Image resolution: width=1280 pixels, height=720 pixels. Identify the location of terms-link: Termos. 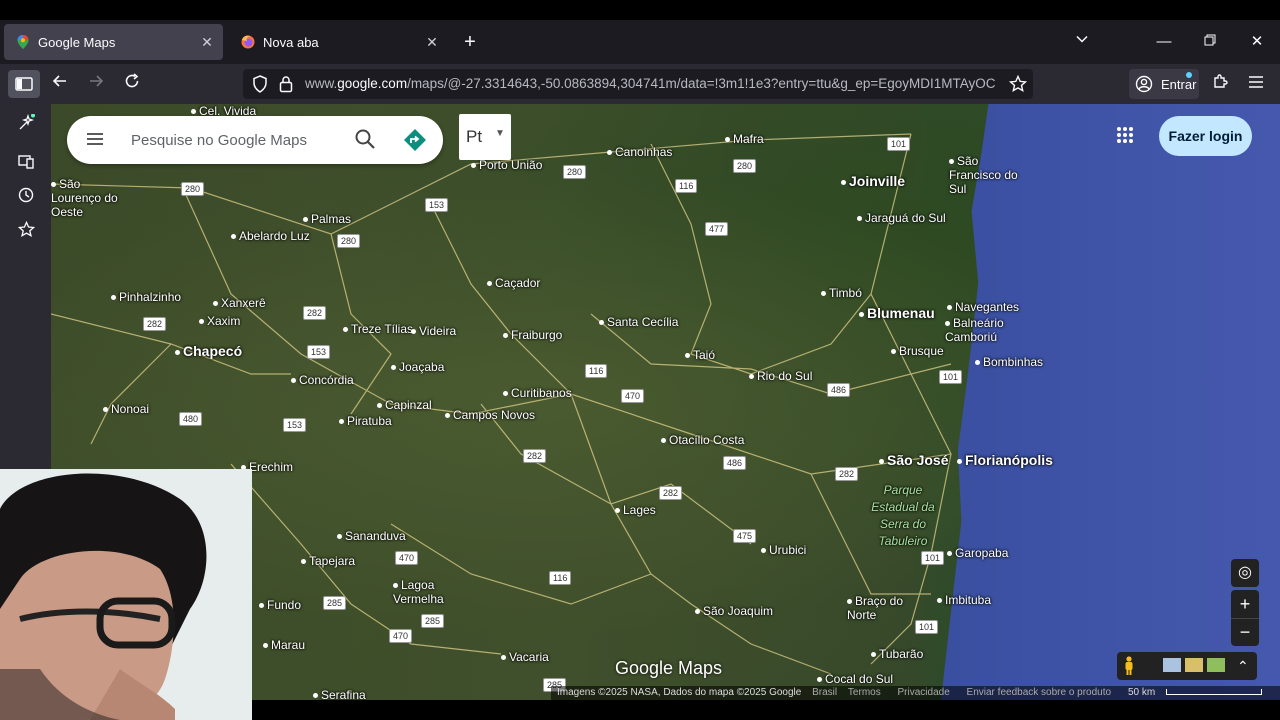
(864, 692).